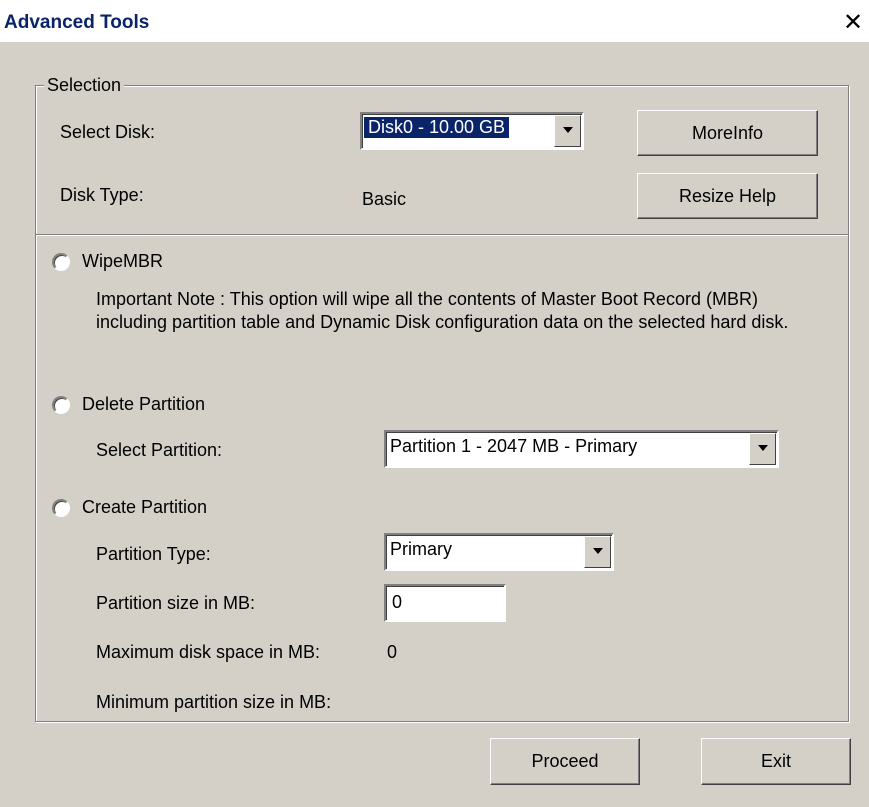 The image size is (869, 807). Describe the element at coordinates (84, 85) in the screenshot. I see `selection-legend: Selection` at that location.